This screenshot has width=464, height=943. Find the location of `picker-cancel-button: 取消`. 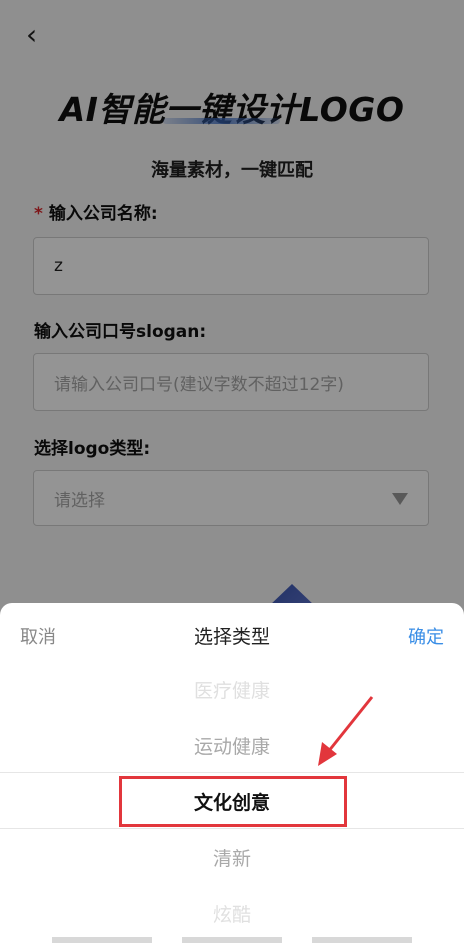

picker-cancel-button: 取消 is located at coordinates (38, 636).